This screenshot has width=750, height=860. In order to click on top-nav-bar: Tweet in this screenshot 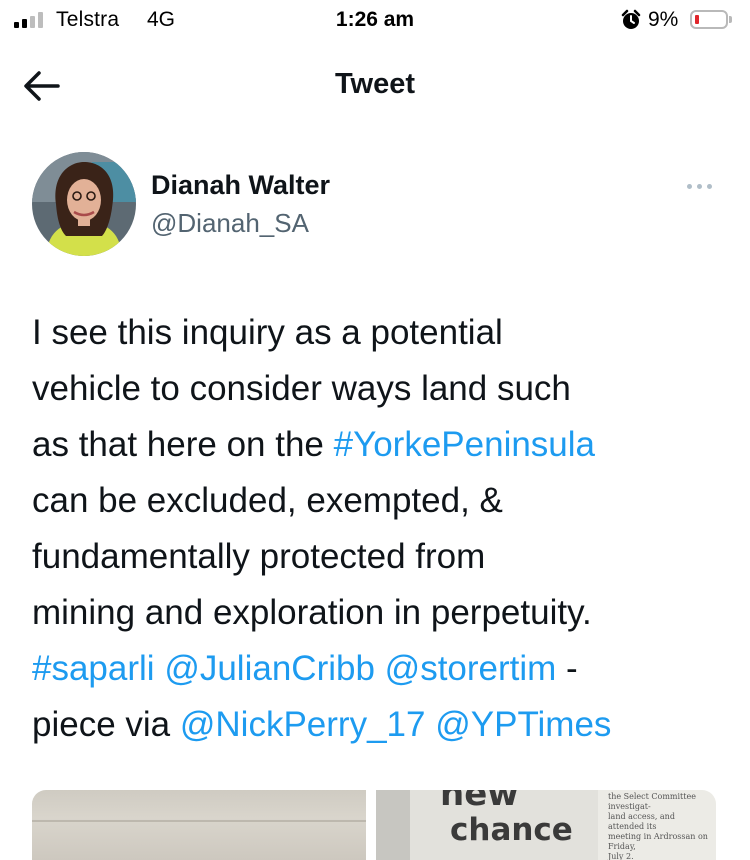, I will do `click(375, 86)`.